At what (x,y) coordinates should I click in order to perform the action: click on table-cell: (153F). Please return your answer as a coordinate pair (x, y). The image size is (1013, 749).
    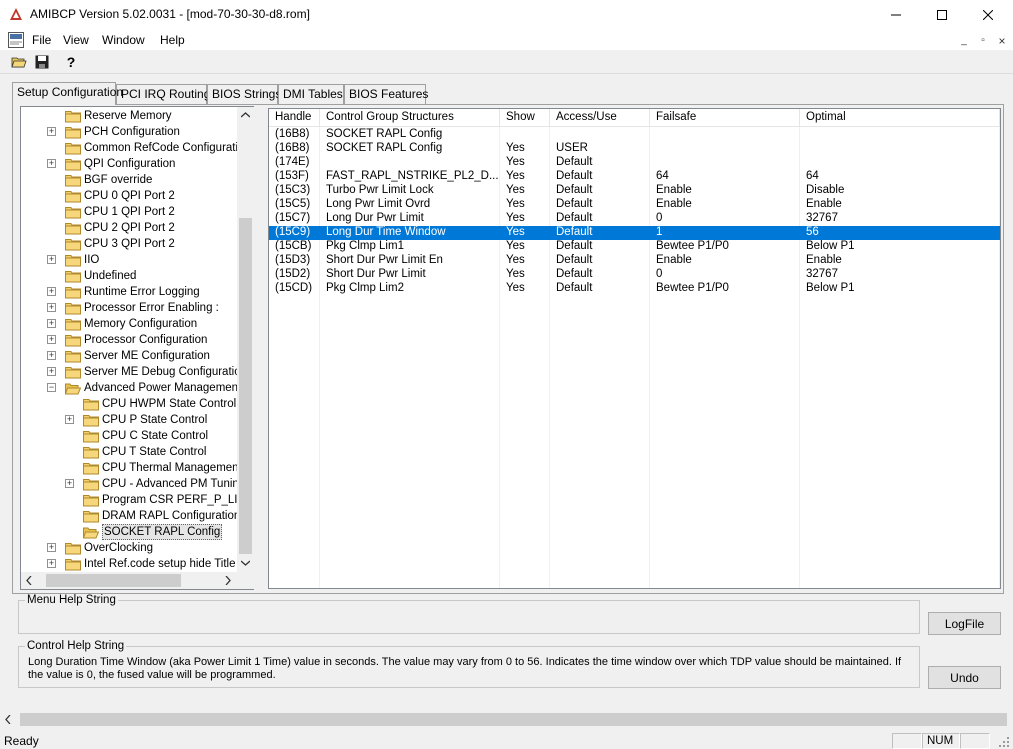
    Looking at the image, I should click on (292, 176).